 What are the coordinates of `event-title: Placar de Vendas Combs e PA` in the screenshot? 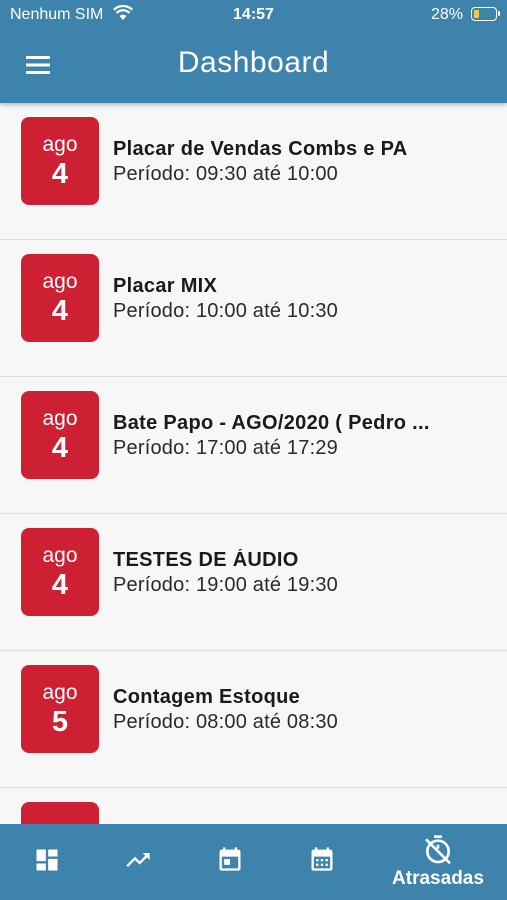 It's located at (260, 149).